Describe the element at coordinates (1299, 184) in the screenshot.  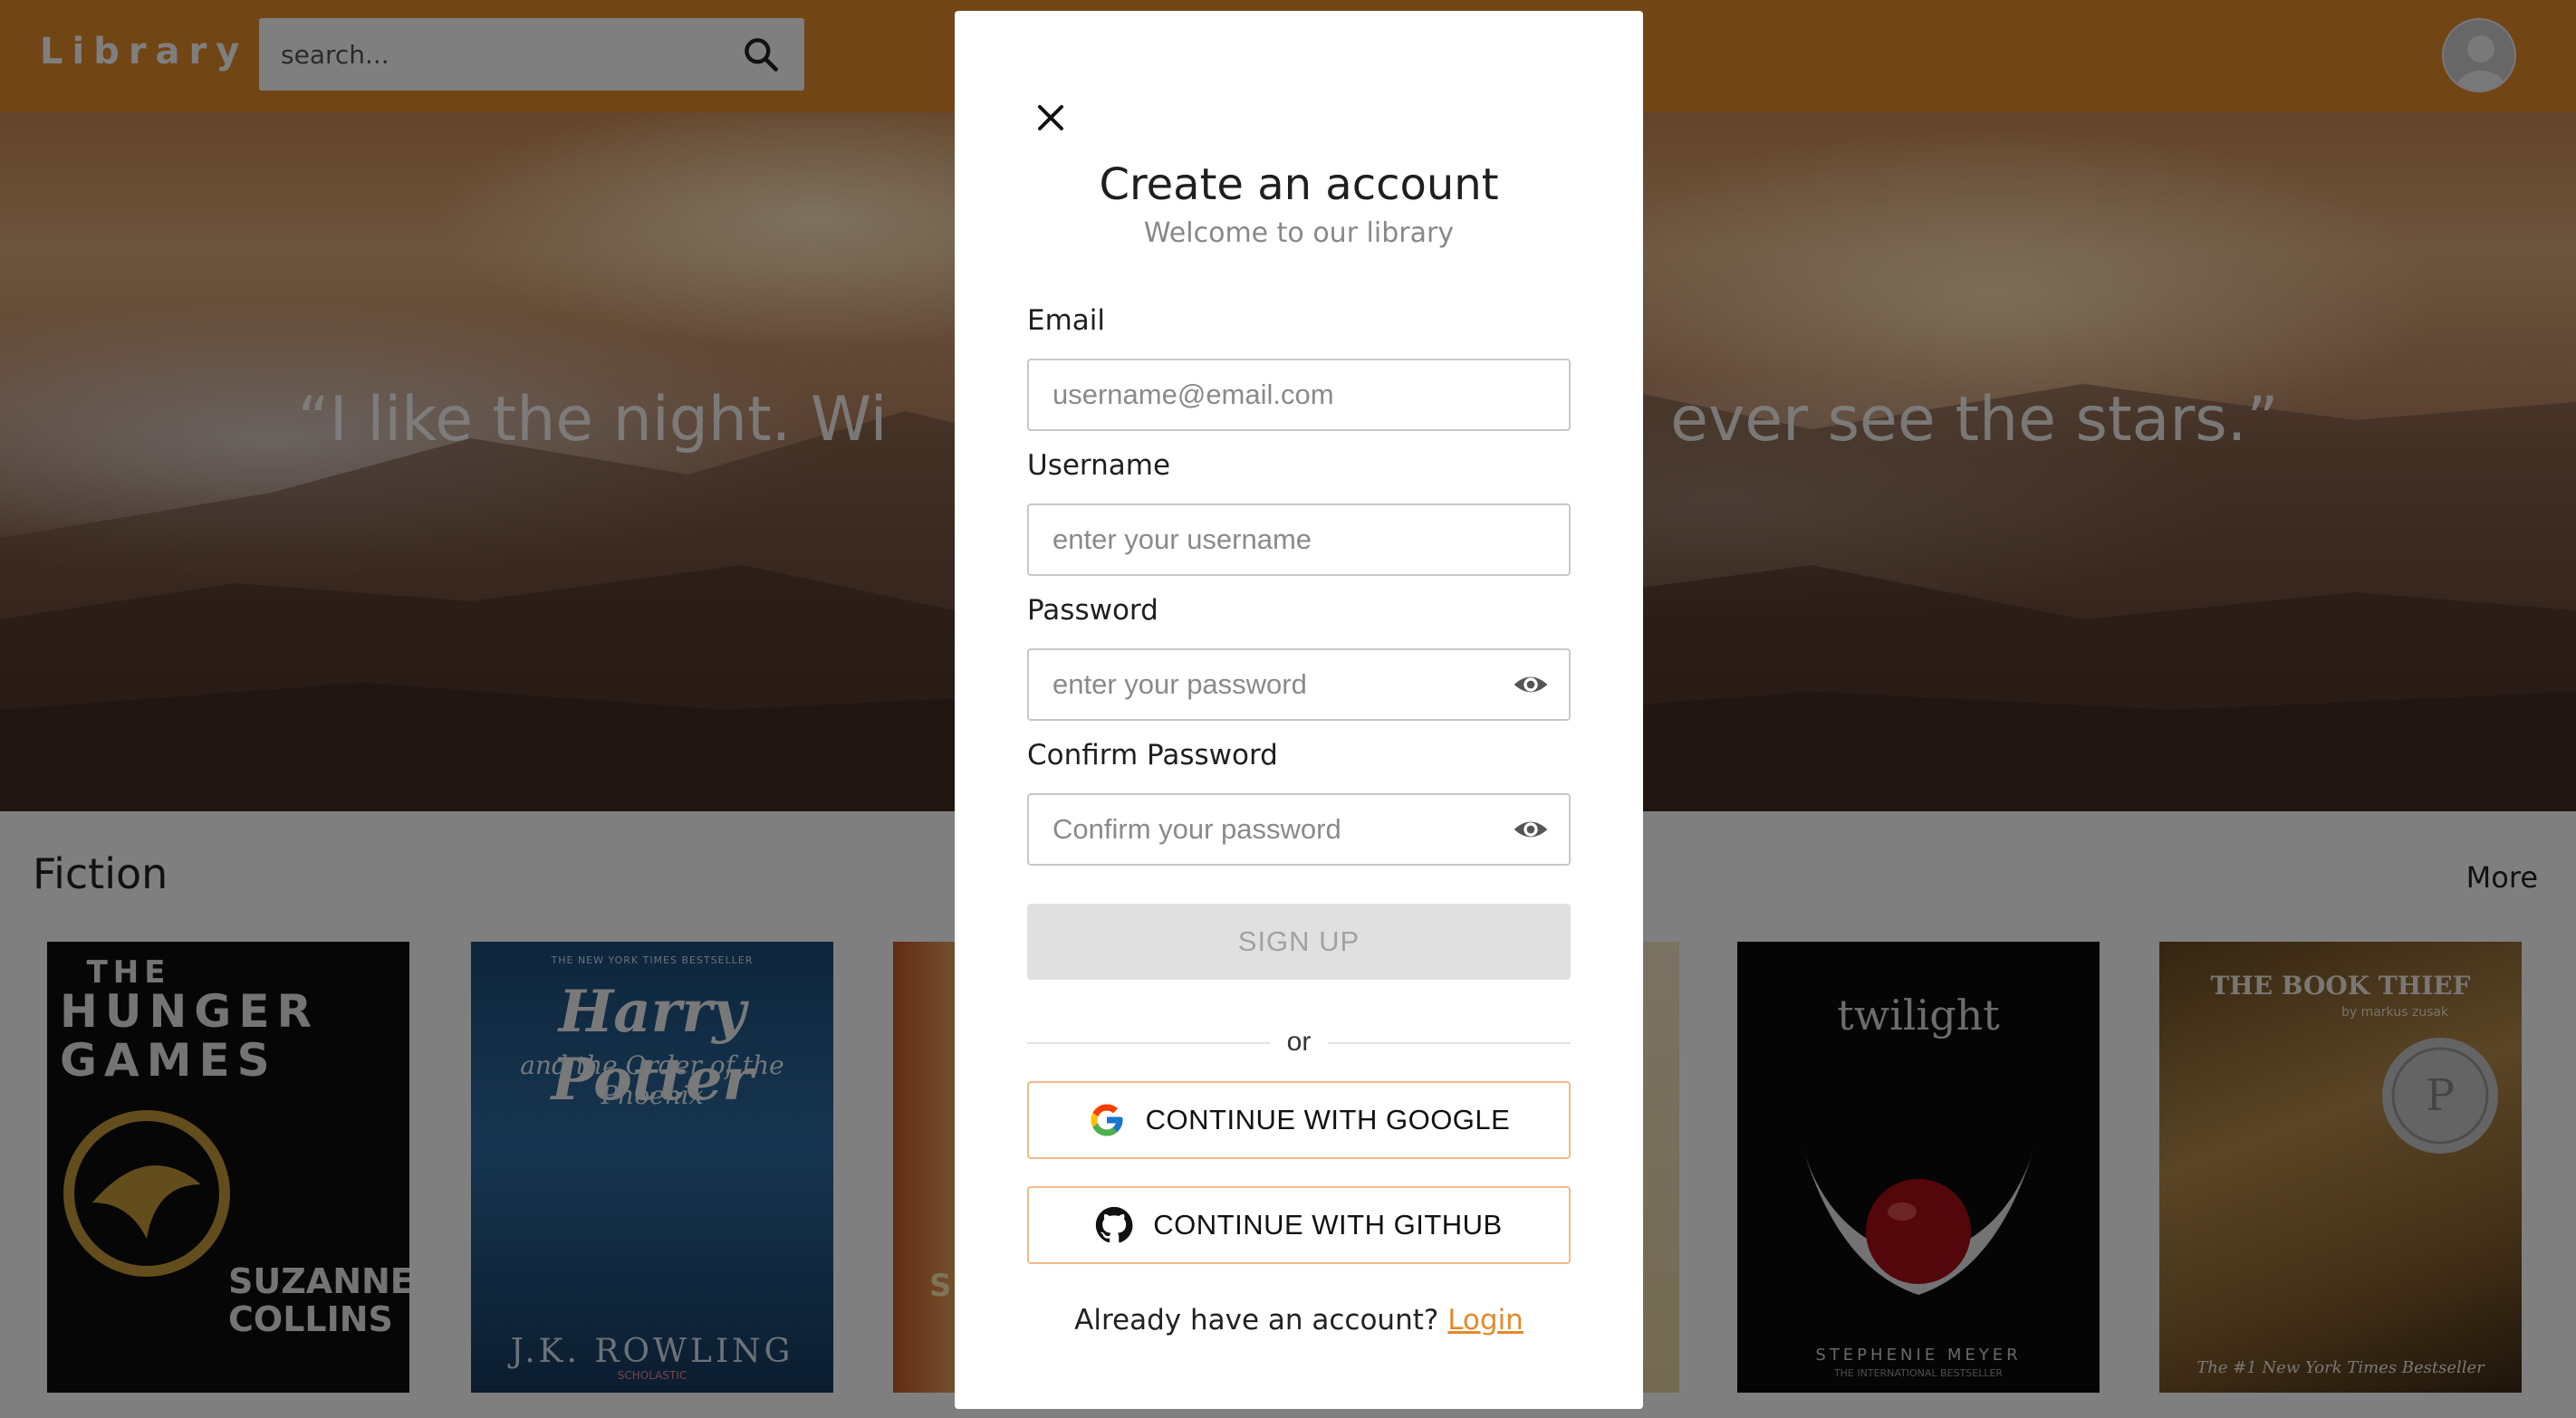
I see `modal-title: Create an account` at that location.